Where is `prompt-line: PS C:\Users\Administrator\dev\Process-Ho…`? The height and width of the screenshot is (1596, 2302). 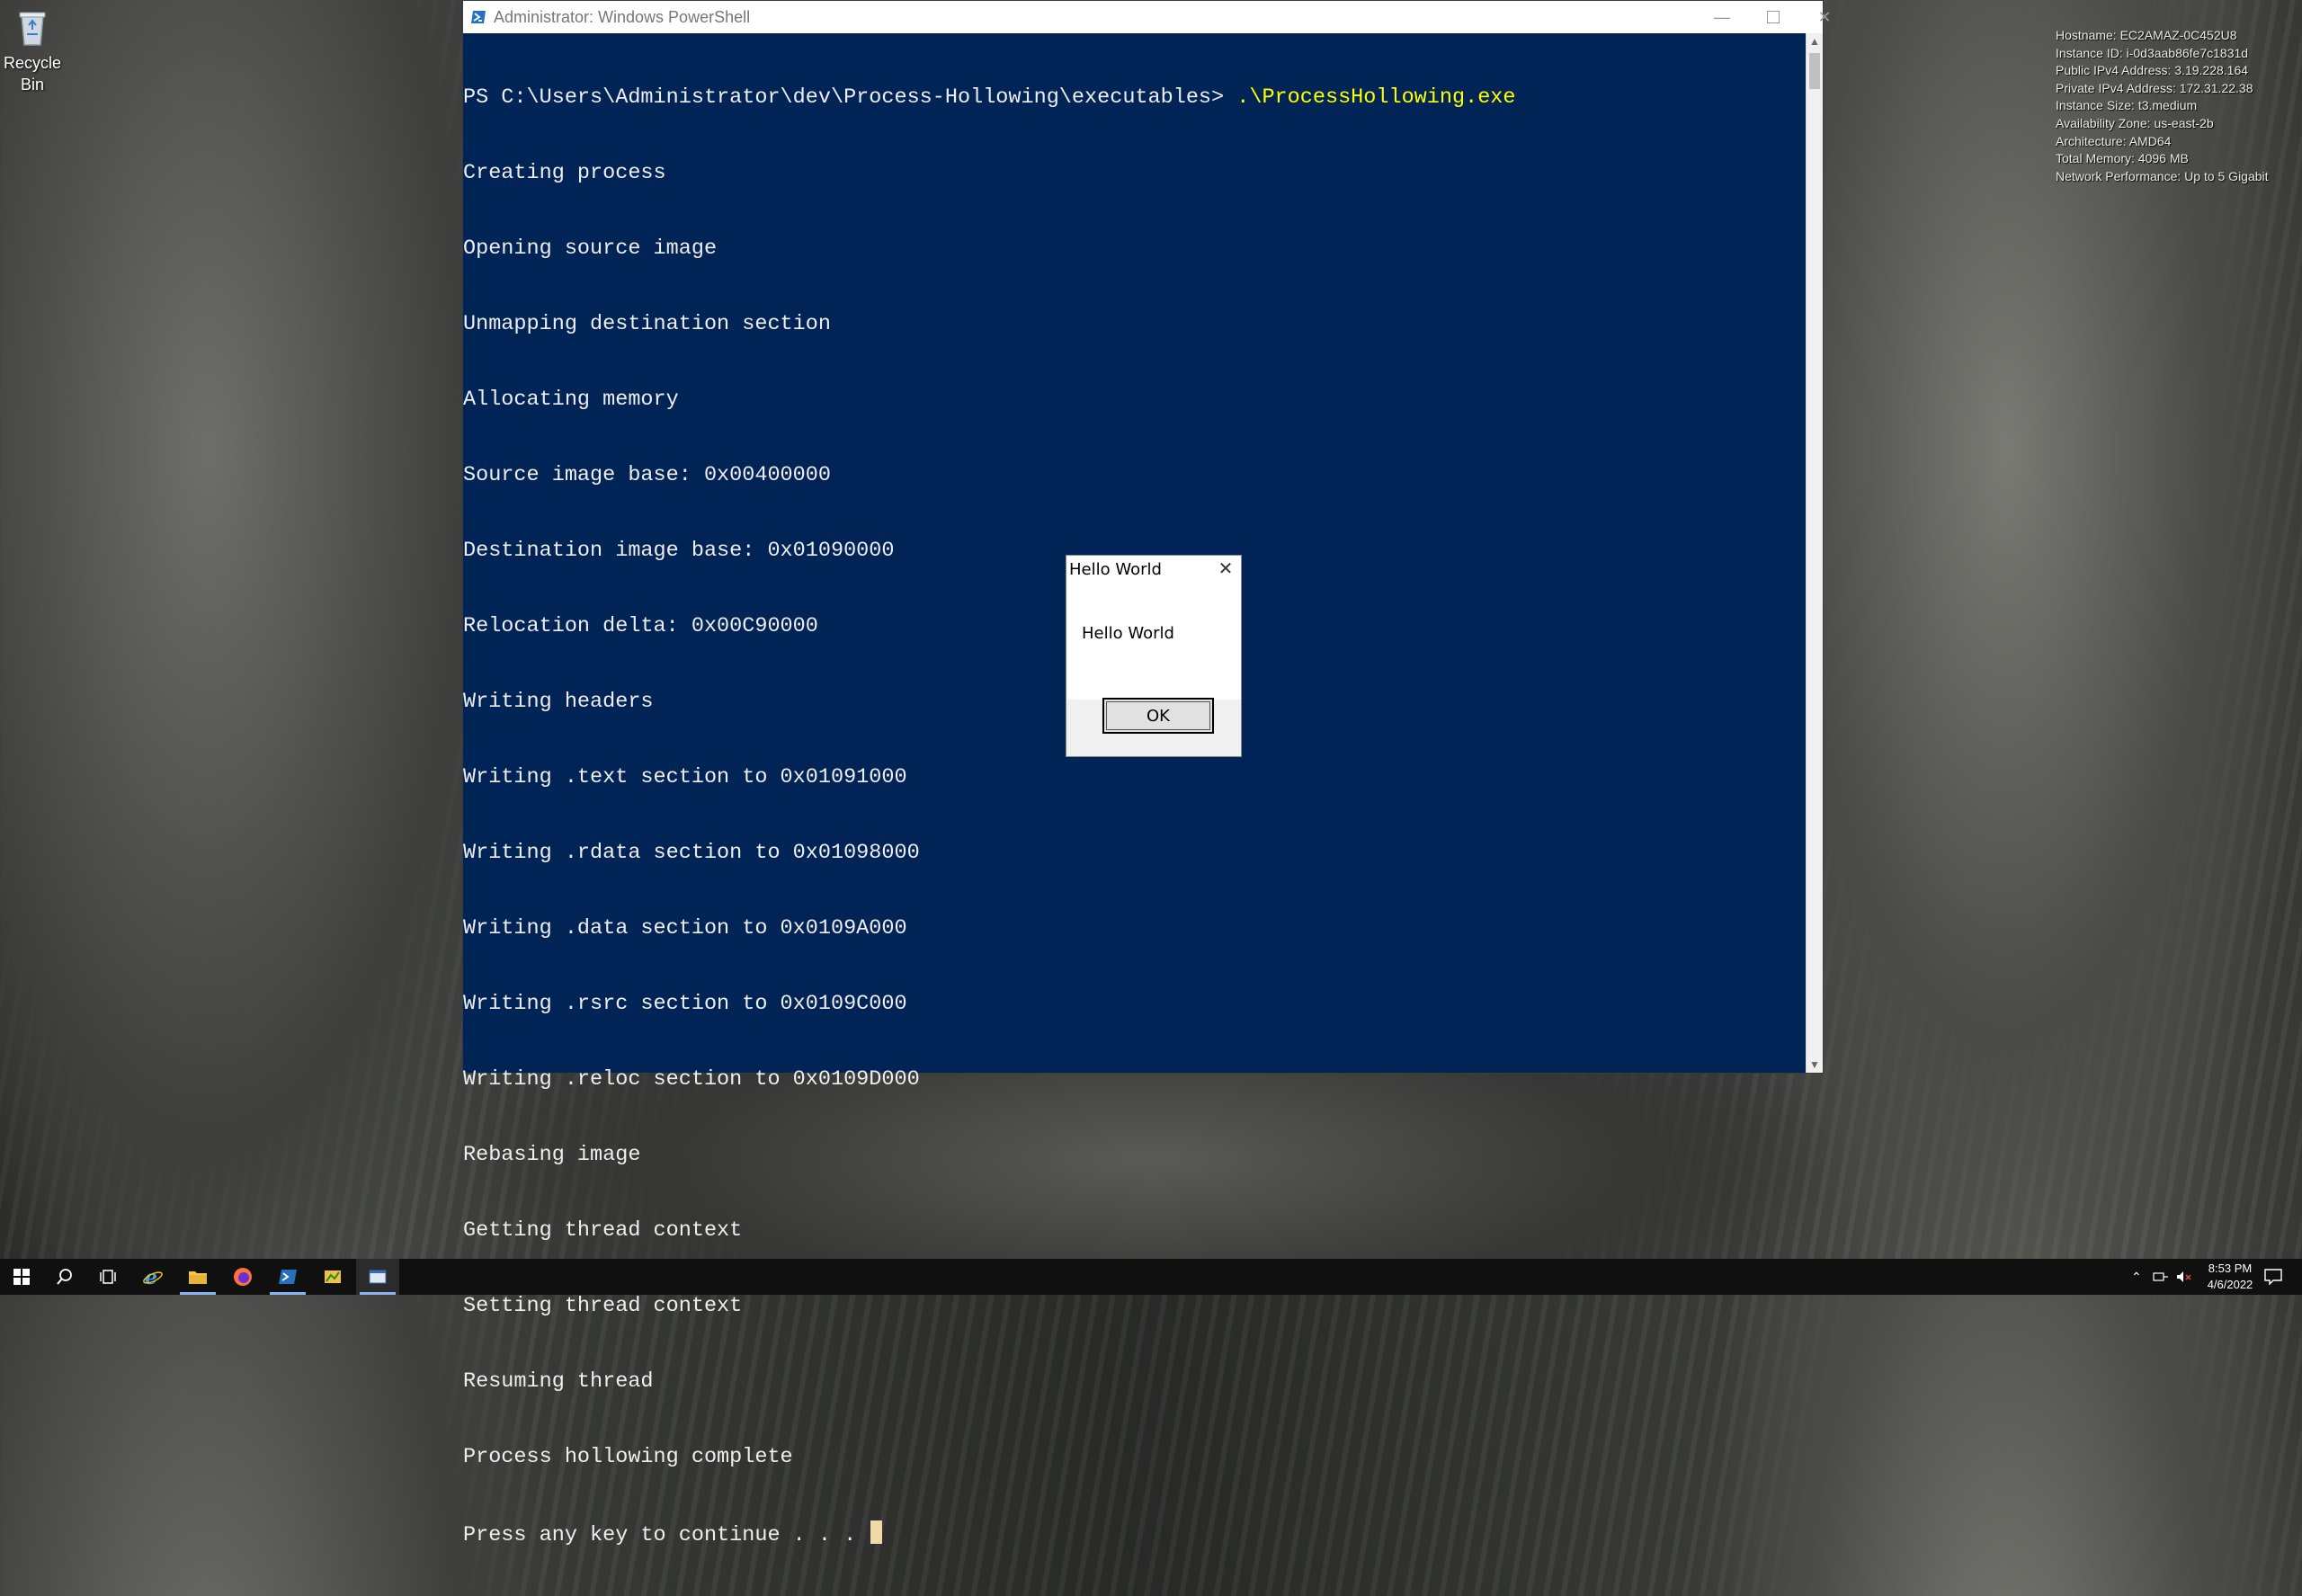
prompt-line: PS C:\Users\Administrator\dev\Process-Ho… is located at coordinates (1135, 98).